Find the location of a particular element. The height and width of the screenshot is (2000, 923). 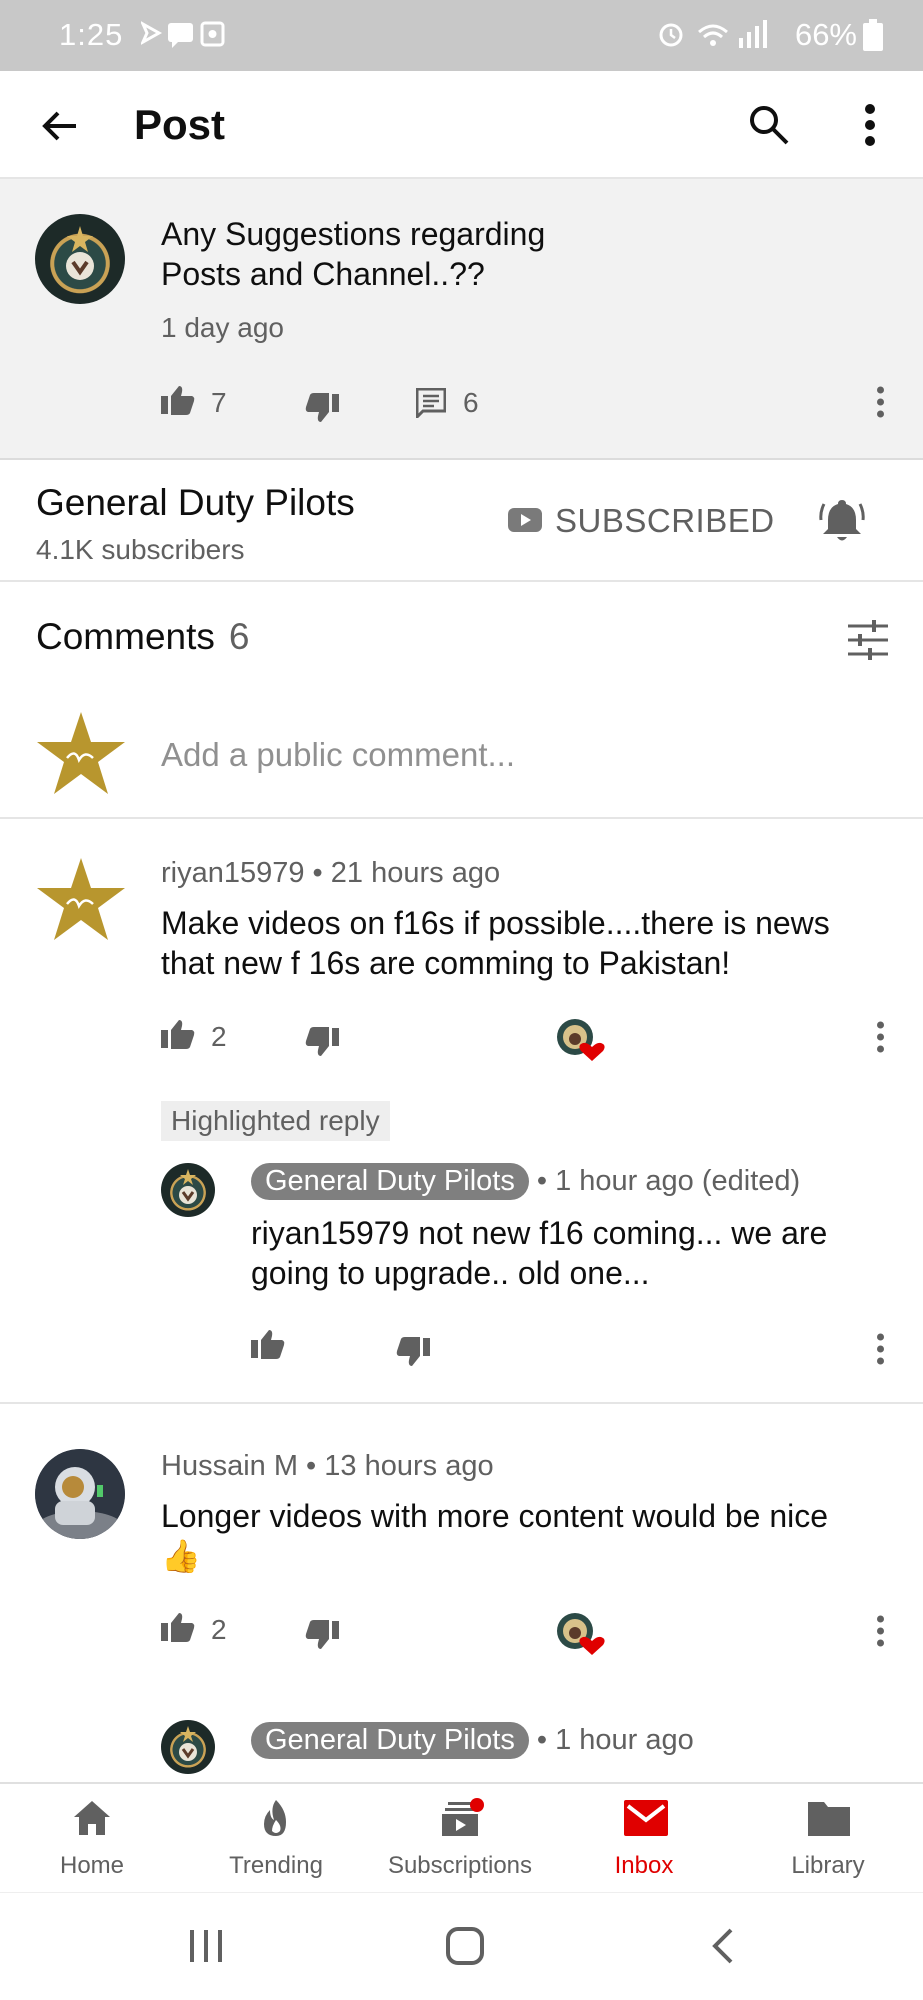

notification-icons is located at coordinates (183, 34).